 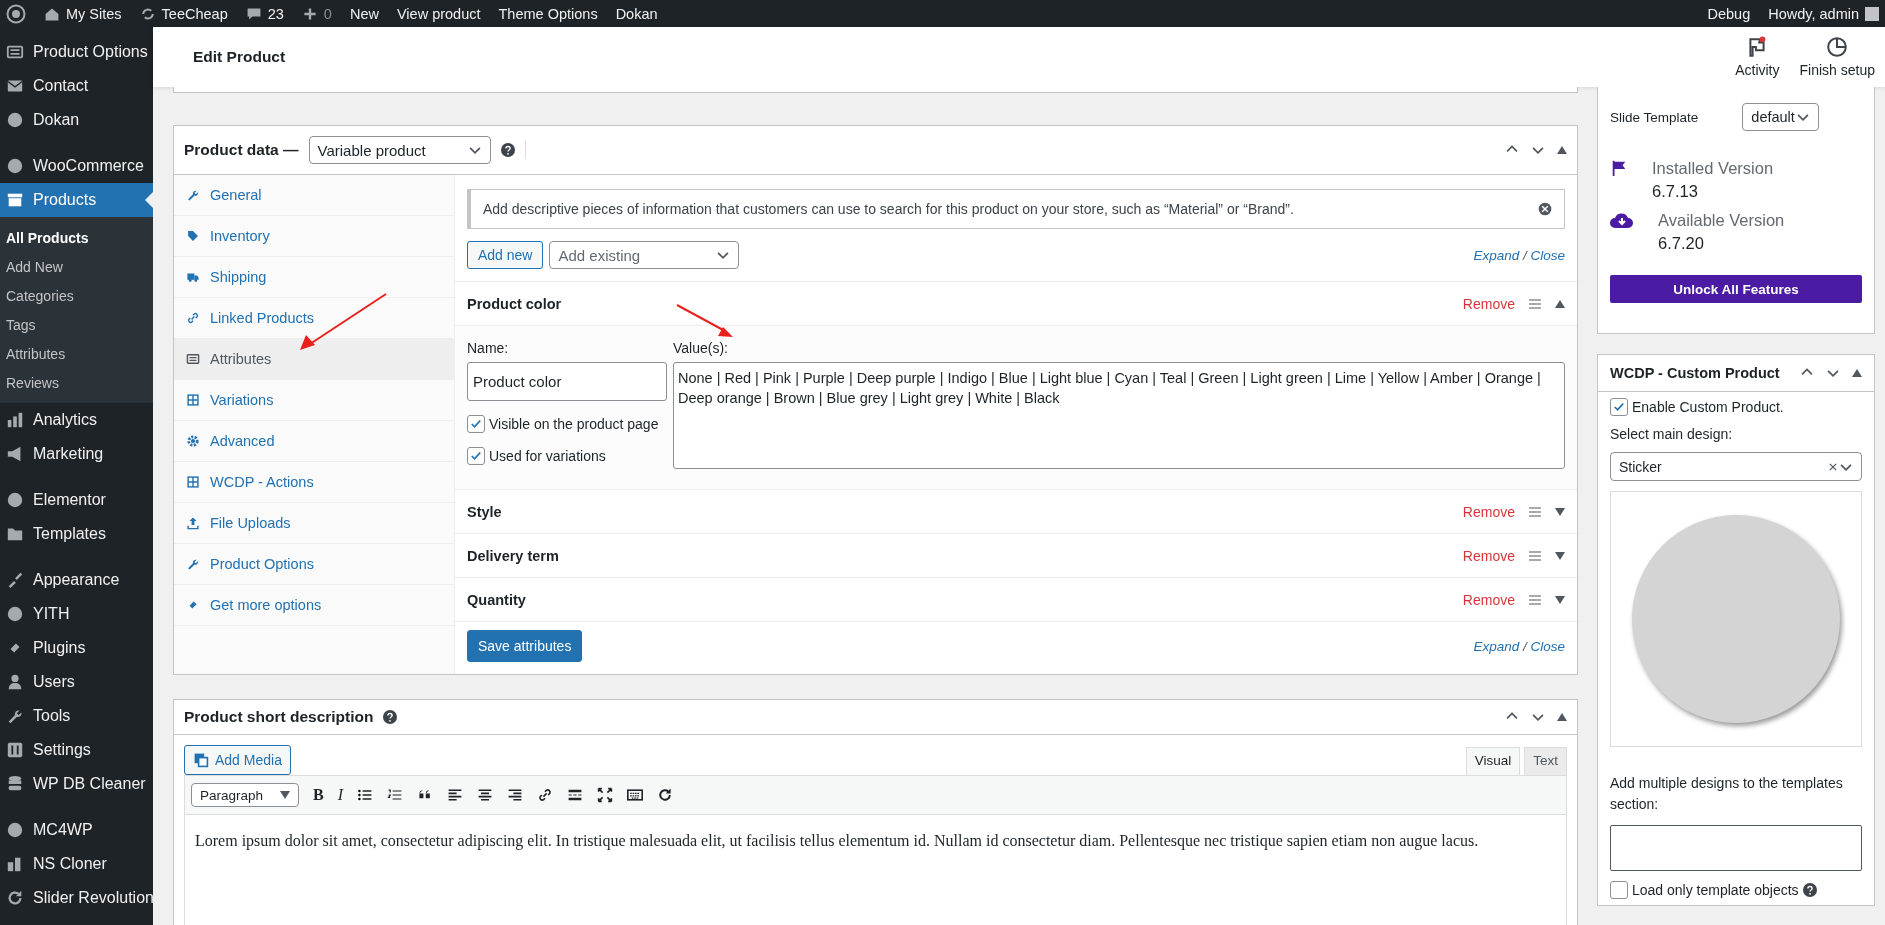 What do you see at coordinates (76, 898) in the screenshot?
I see `sidebar-item: Slider Revolution` at bounding box center [76, 898].